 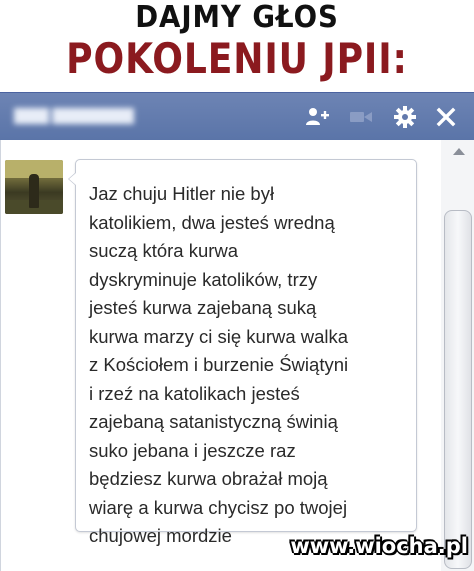 What do you see at coordinates (405, 117) in the screenshot?
I see `gear-icon` at bounding box center [405, 117].